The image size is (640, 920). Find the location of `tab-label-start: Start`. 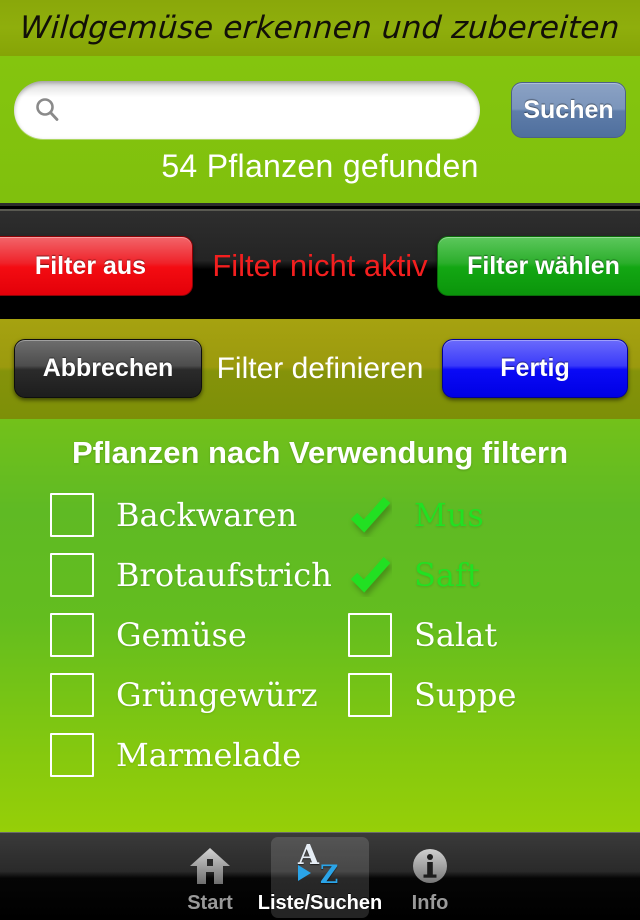

tab-label-start: Start is located at coordinates (210, 903).